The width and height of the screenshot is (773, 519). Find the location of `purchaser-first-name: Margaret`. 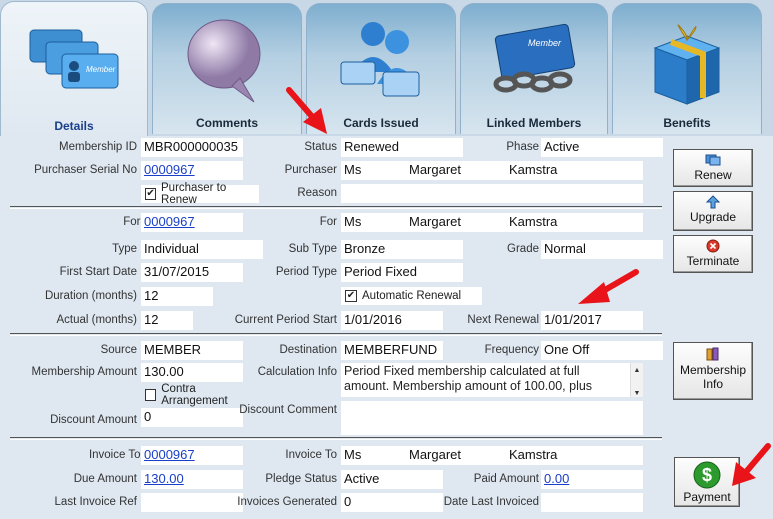

purchaser-first-name: Margaret is located at coordinates (435, 169).